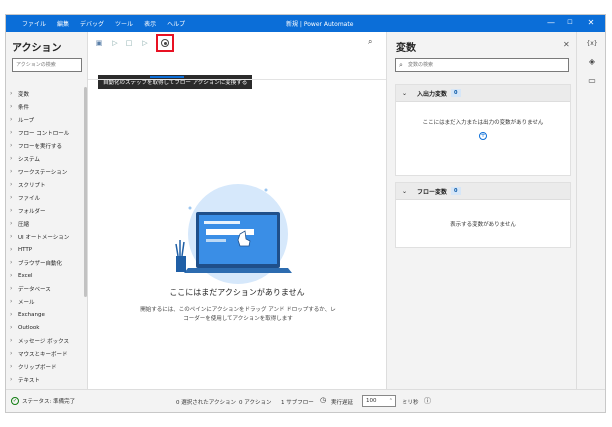 The width and height of the screenshot is (612, 427). What do you see at coordinates (34, 23) in the screenshot?
I see `menu-file: ファイル` at bounding box center [34, 23].